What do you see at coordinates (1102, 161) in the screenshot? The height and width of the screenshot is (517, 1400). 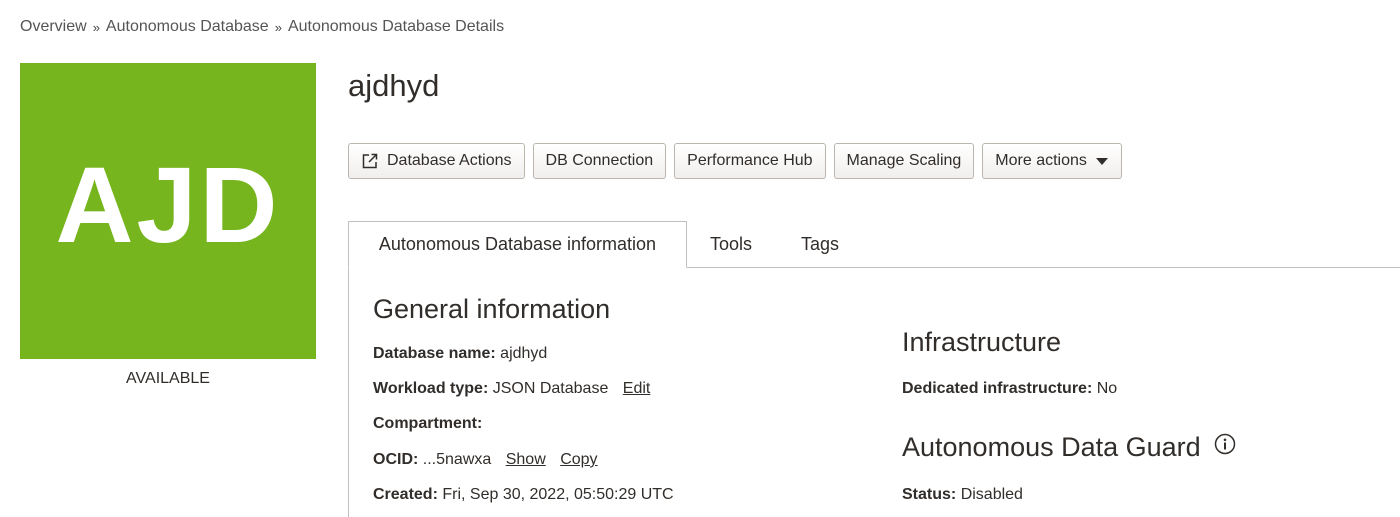 I see `caret-down-icon` at bounding box center [1102, 161].